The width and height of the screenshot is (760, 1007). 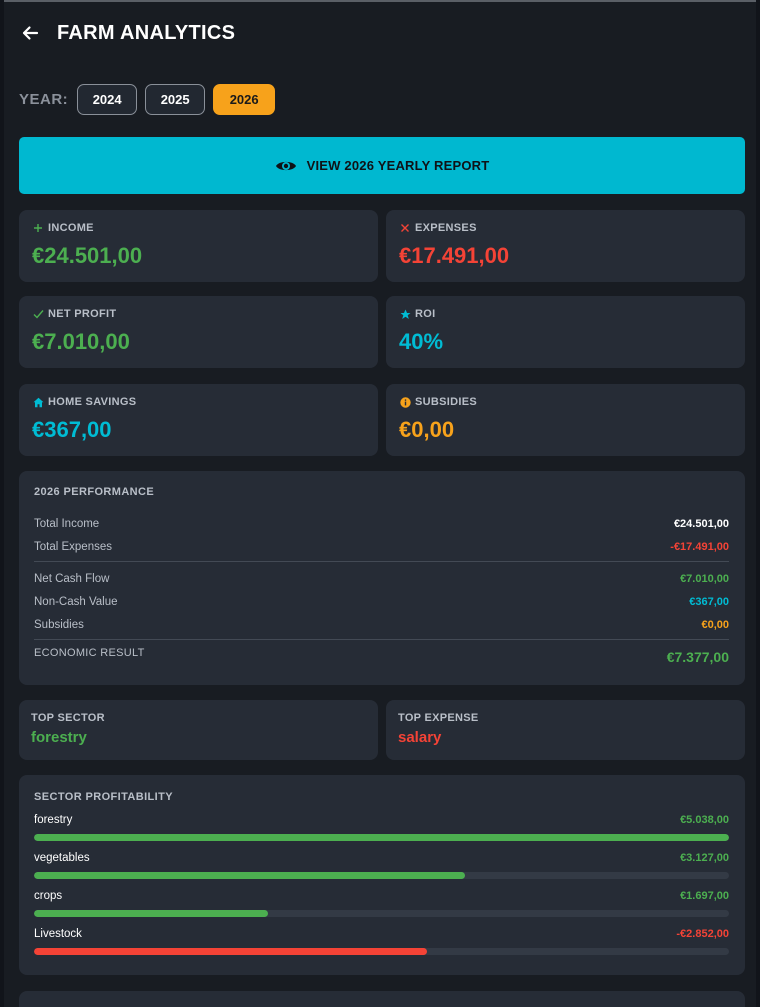 I want to click on check-icon, so click(x=38, y=314).